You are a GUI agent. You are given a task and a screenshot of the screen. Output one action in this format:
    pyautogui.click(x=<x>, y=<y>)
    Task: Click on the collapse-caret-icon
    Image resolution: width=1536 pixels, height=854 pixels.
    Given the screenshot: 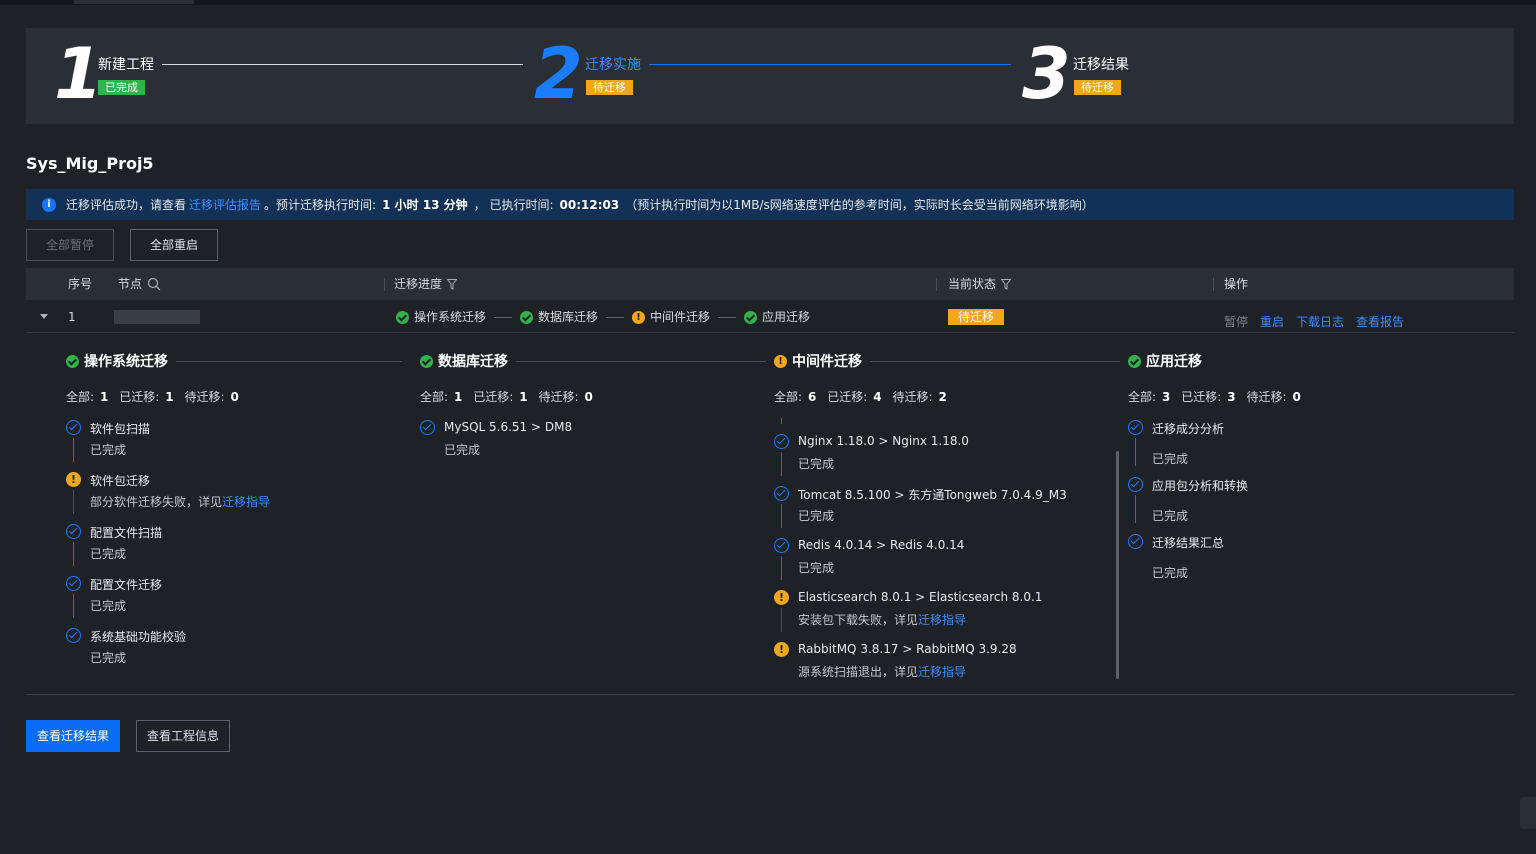 What is the action you would take?
    pyautogui.click(x=44, y=316)
    